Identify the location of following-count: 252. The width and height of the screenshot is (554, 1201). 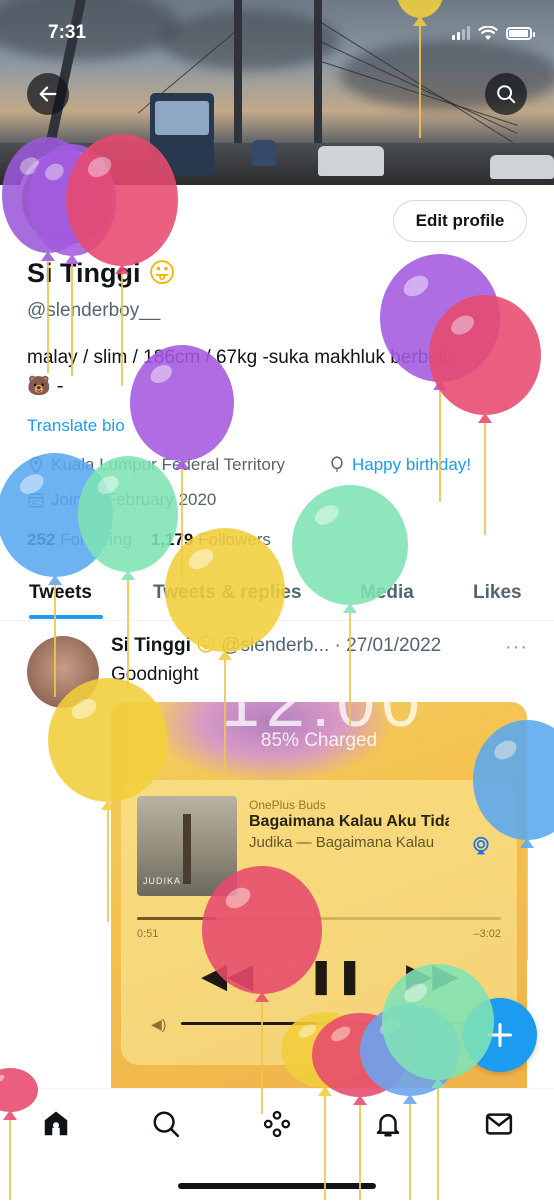
(41, 539).